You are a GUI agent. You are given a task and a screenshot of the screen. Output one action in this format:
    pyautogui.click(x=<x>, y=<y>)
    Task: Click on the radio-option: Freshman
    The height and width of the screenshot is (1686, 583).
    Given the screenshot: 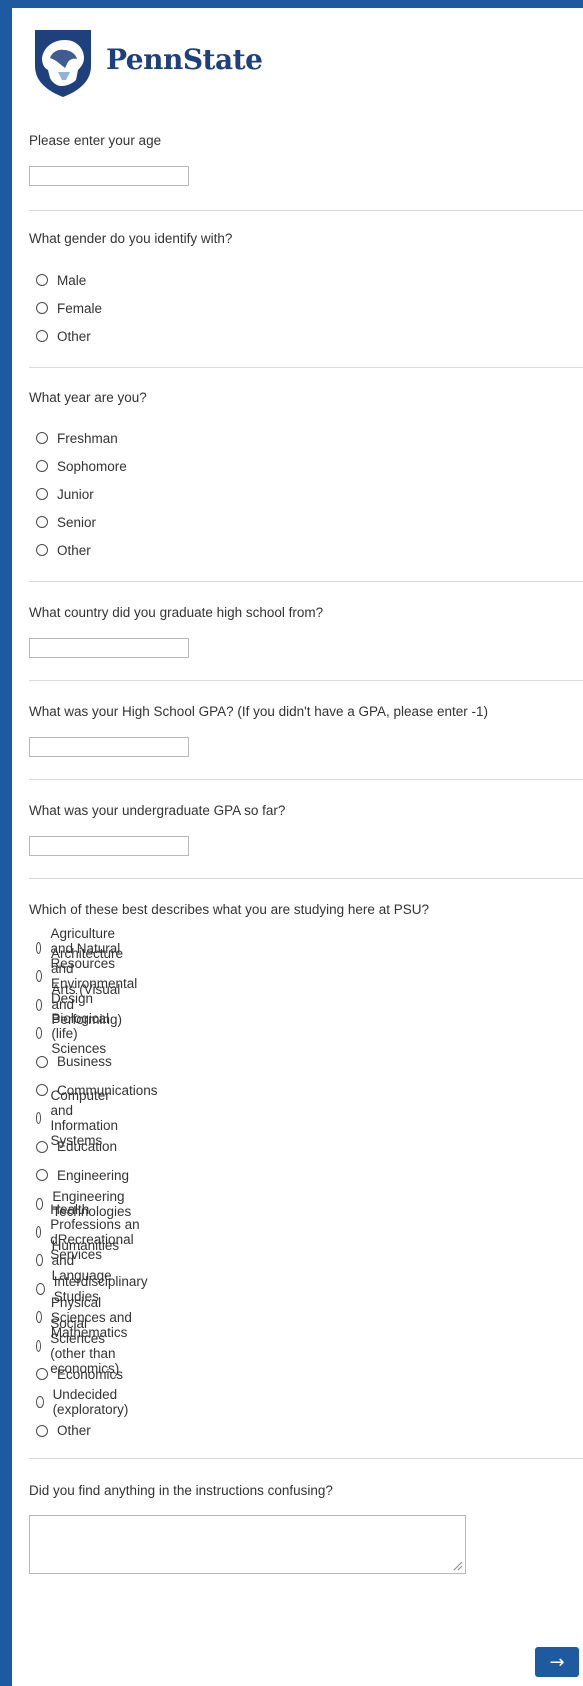 What is the action you would take?
    pyautogui.click(x=77, y=438)
    